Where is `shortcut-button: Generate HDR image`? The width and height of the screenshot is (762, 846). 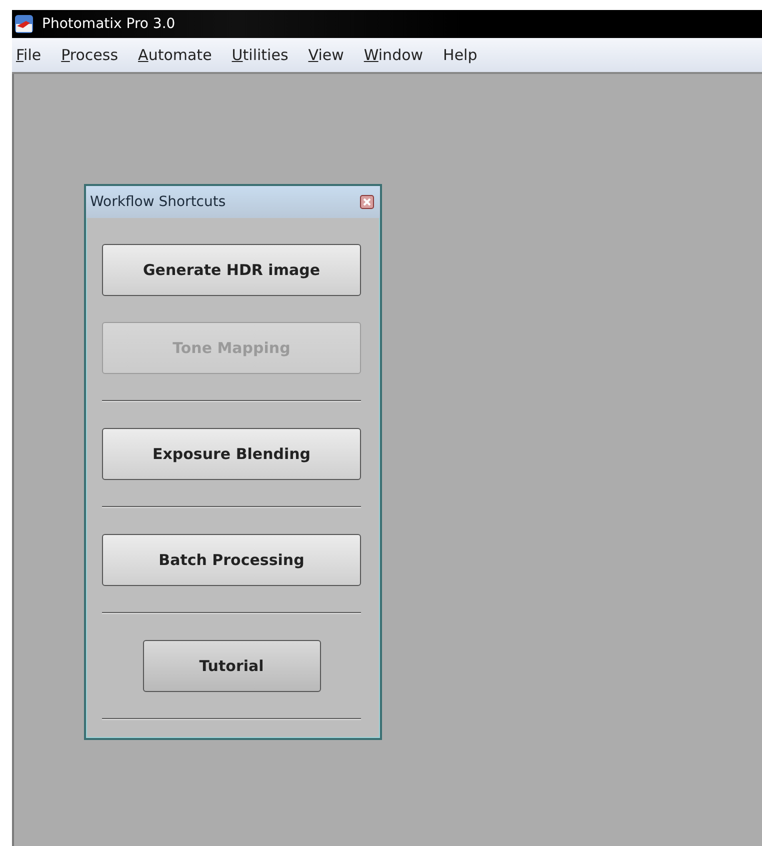
shortcut-button: Generate HDR image is located at coordinates (231, 270).